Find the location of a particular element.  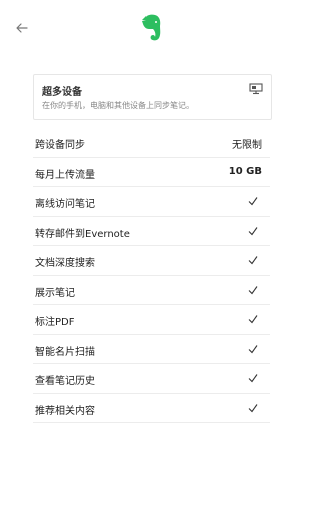

monitor-icon is located at coordinates (256, 89).